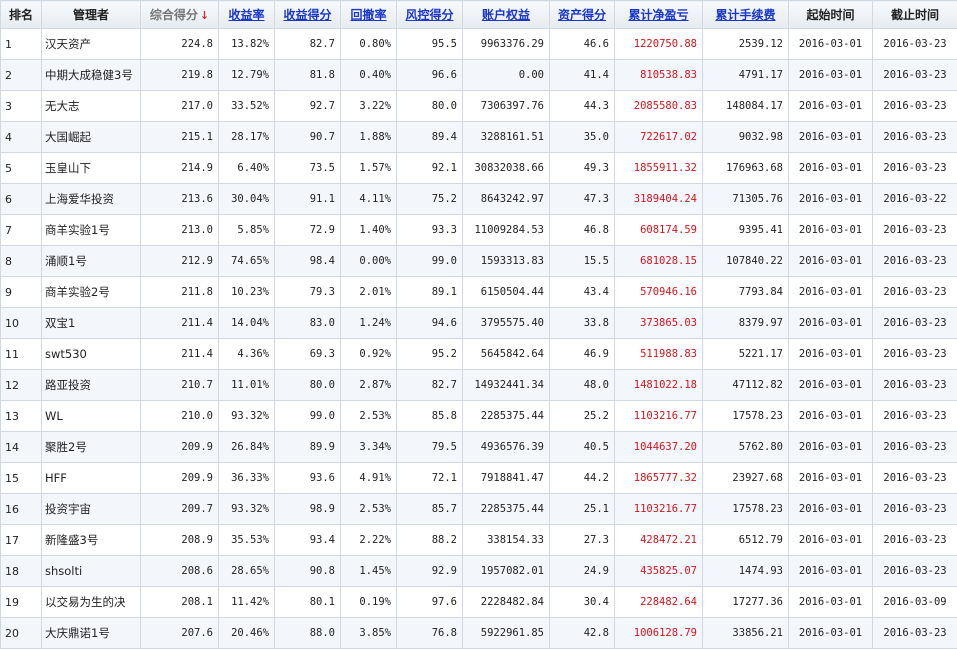 The height and width of the screenshot is (649, 957). What do you see at coordinates (746, 478) in the screenshot?
I see `cell-fees: 23927.68` at bounding box center [746, 478].